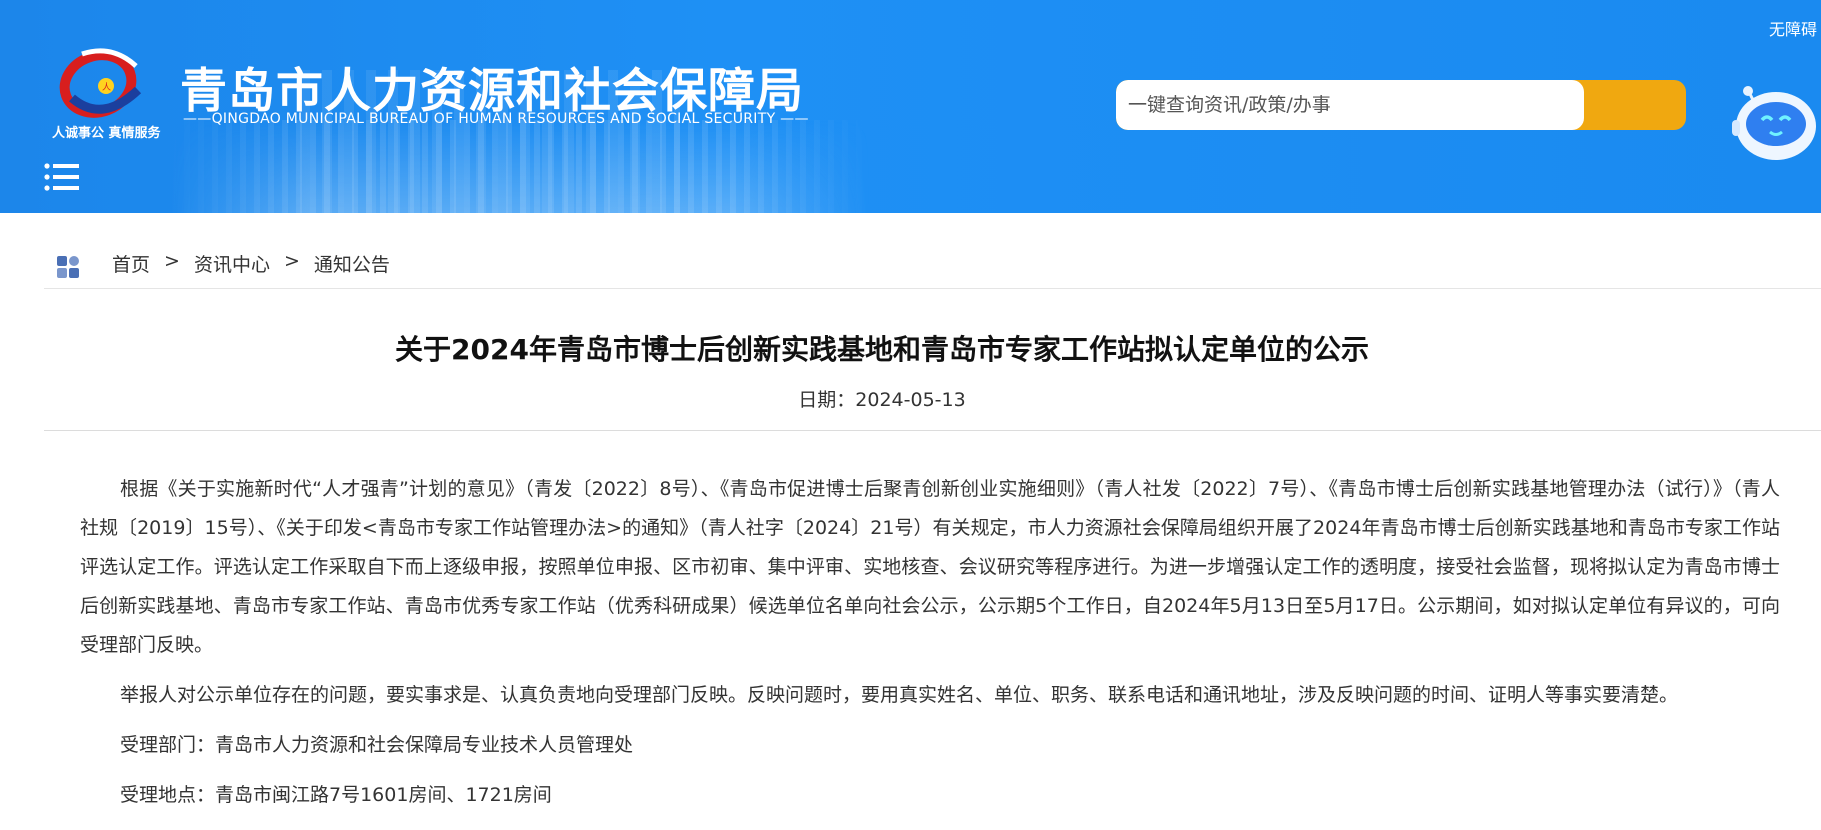 This screenshot has width=1821, height=830. I want to click on bureau-logo-icon: 人, so click(100, 83).